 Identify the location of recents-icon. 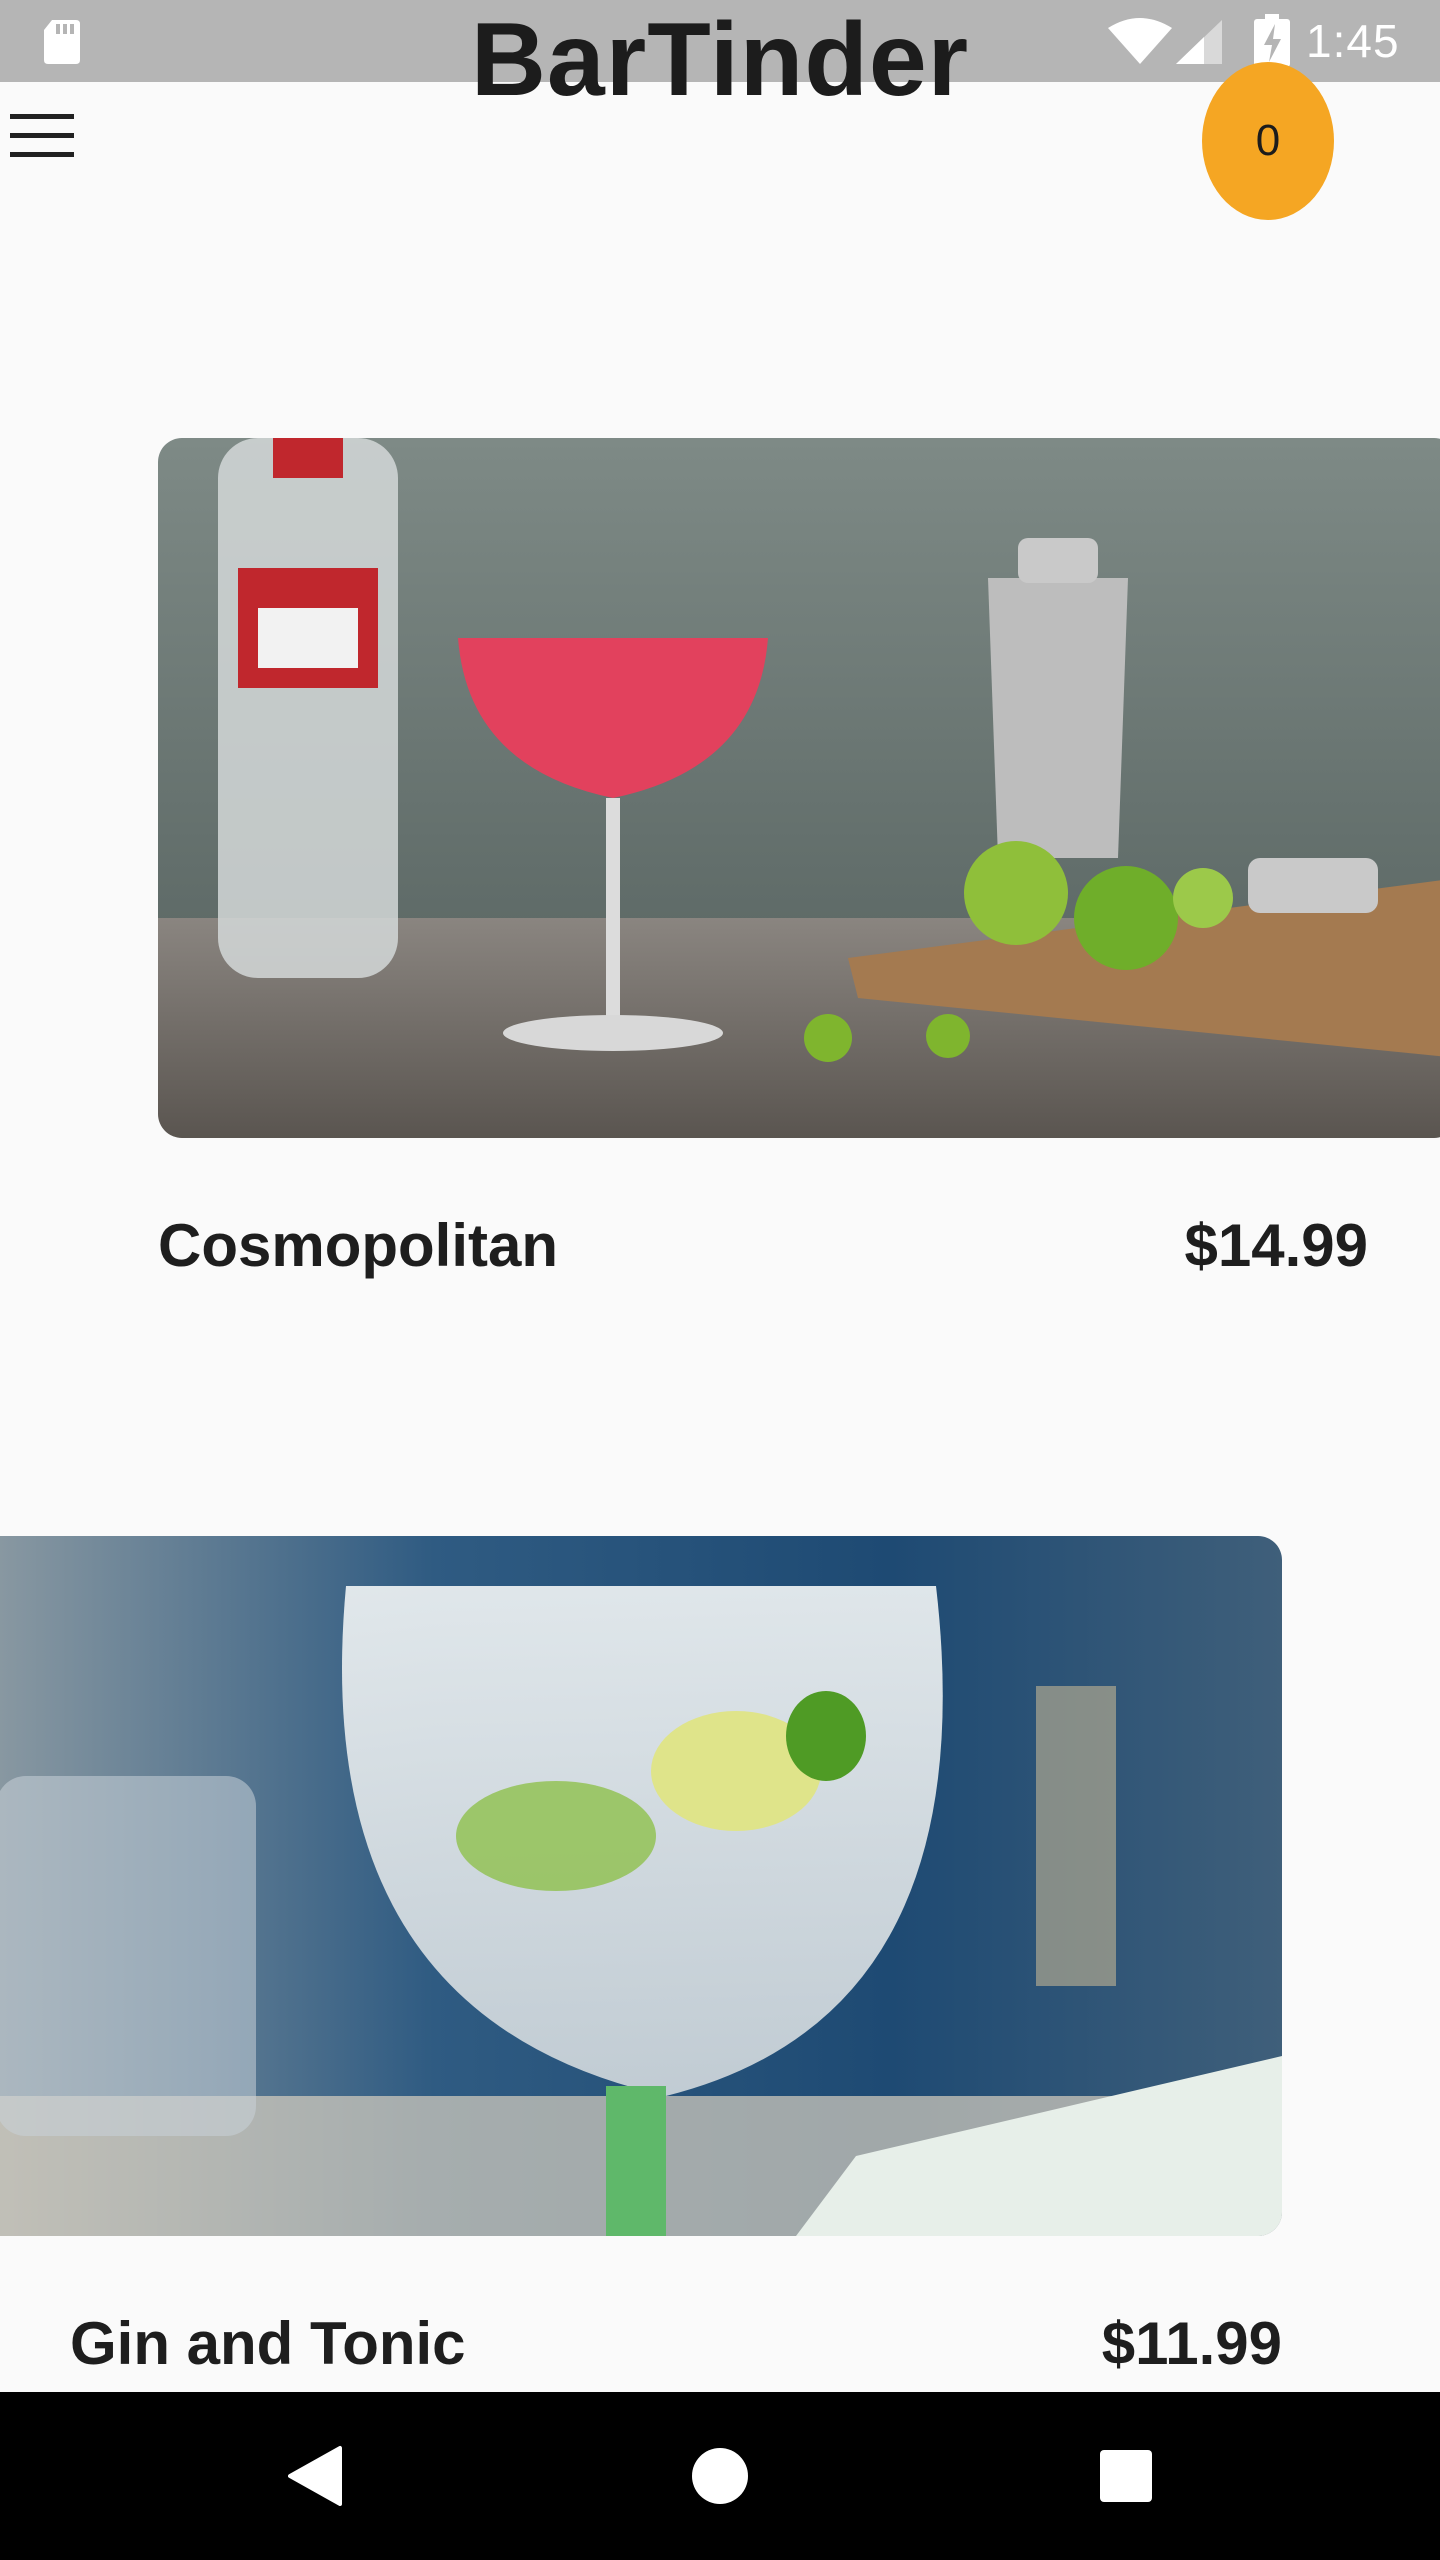
(1126, 2476).